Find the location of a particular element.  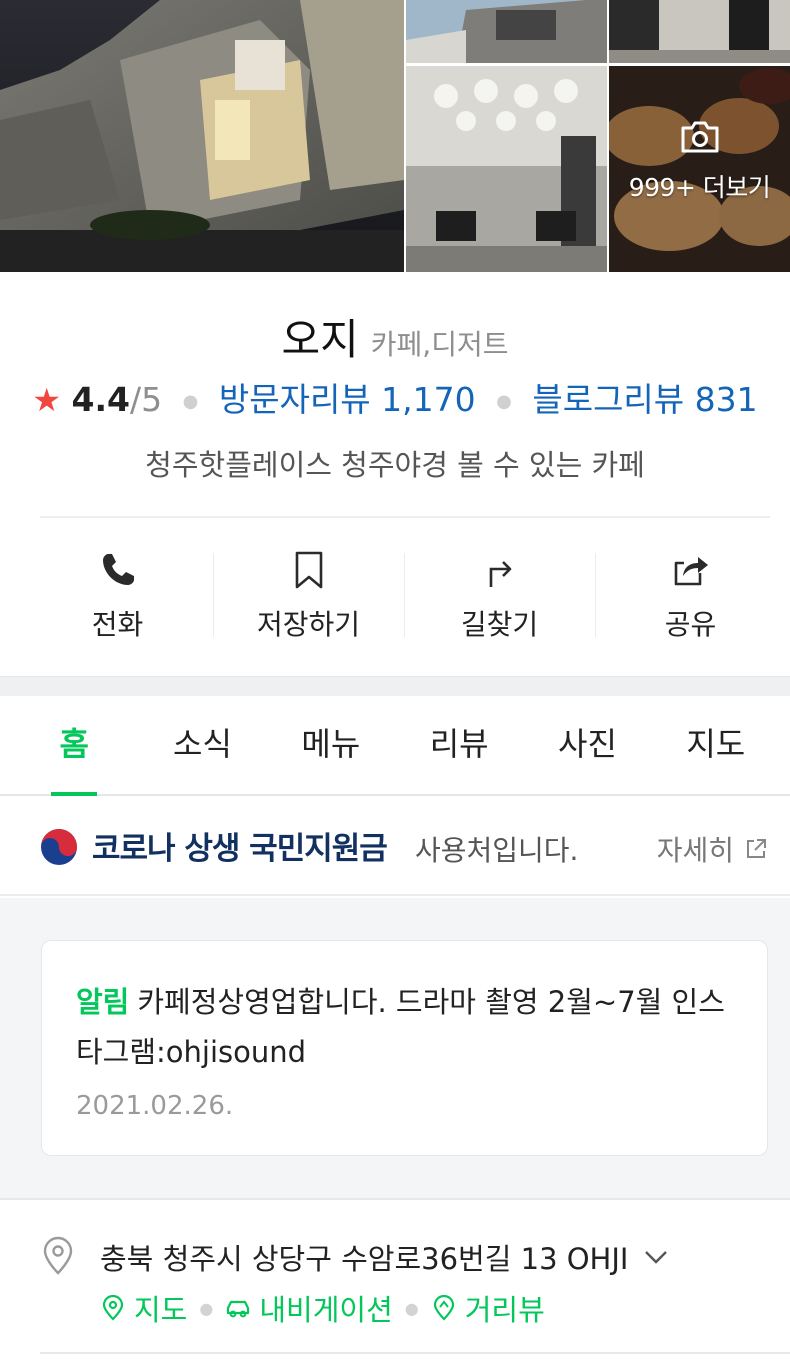

photo-building-night is located at coordinates (202, 136).